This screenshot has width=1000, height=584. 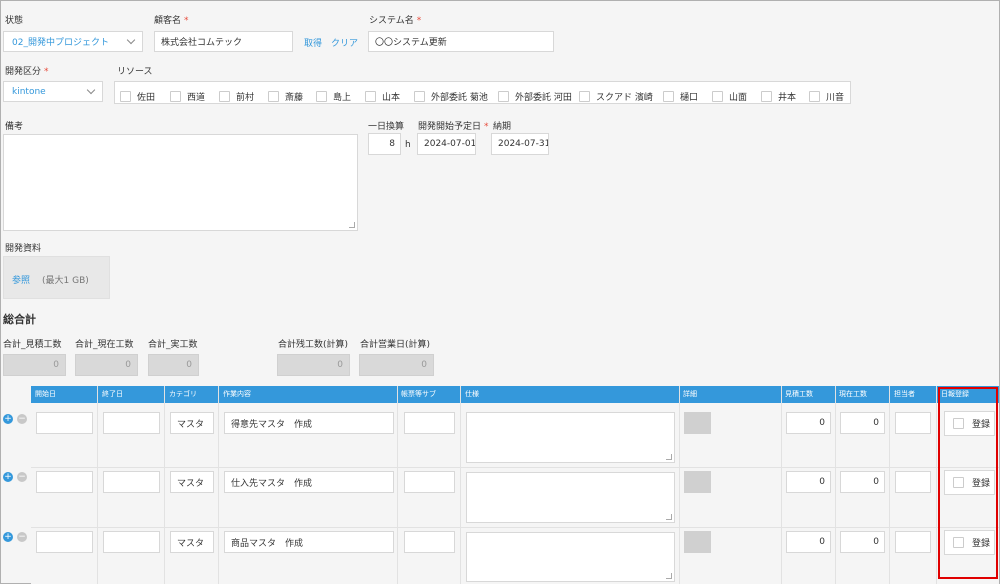 I want to click on status-select: 02_開発中プロジェクト, so click(x=73, y=41).